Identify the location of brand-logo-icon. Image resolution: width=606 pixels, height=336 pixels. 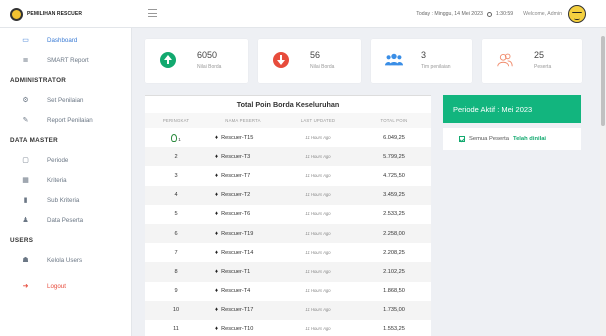
(16, 14).